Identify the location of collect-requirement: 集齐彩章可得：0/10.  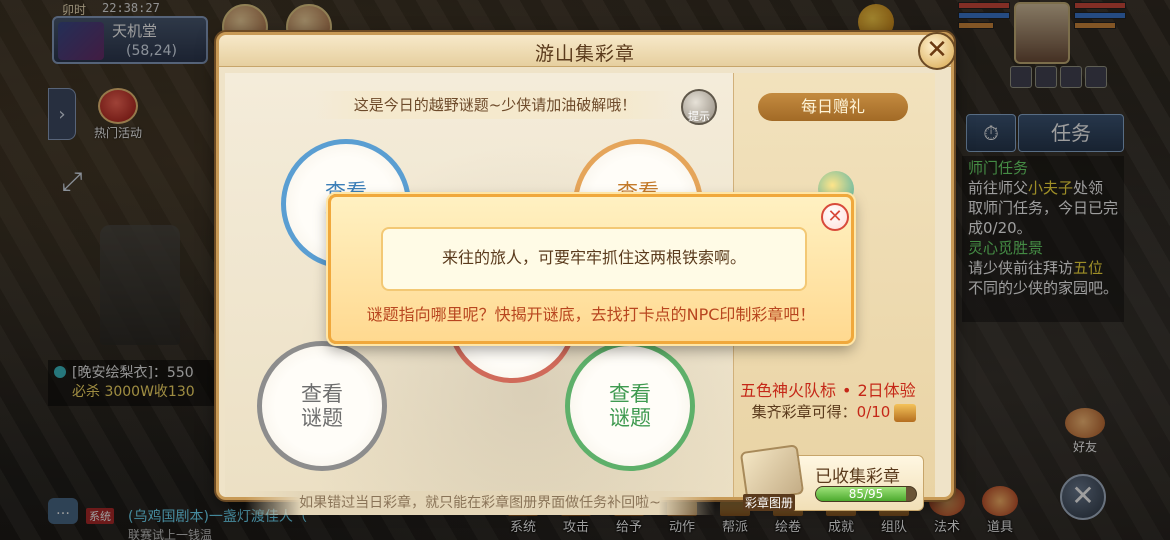
(834, 411).